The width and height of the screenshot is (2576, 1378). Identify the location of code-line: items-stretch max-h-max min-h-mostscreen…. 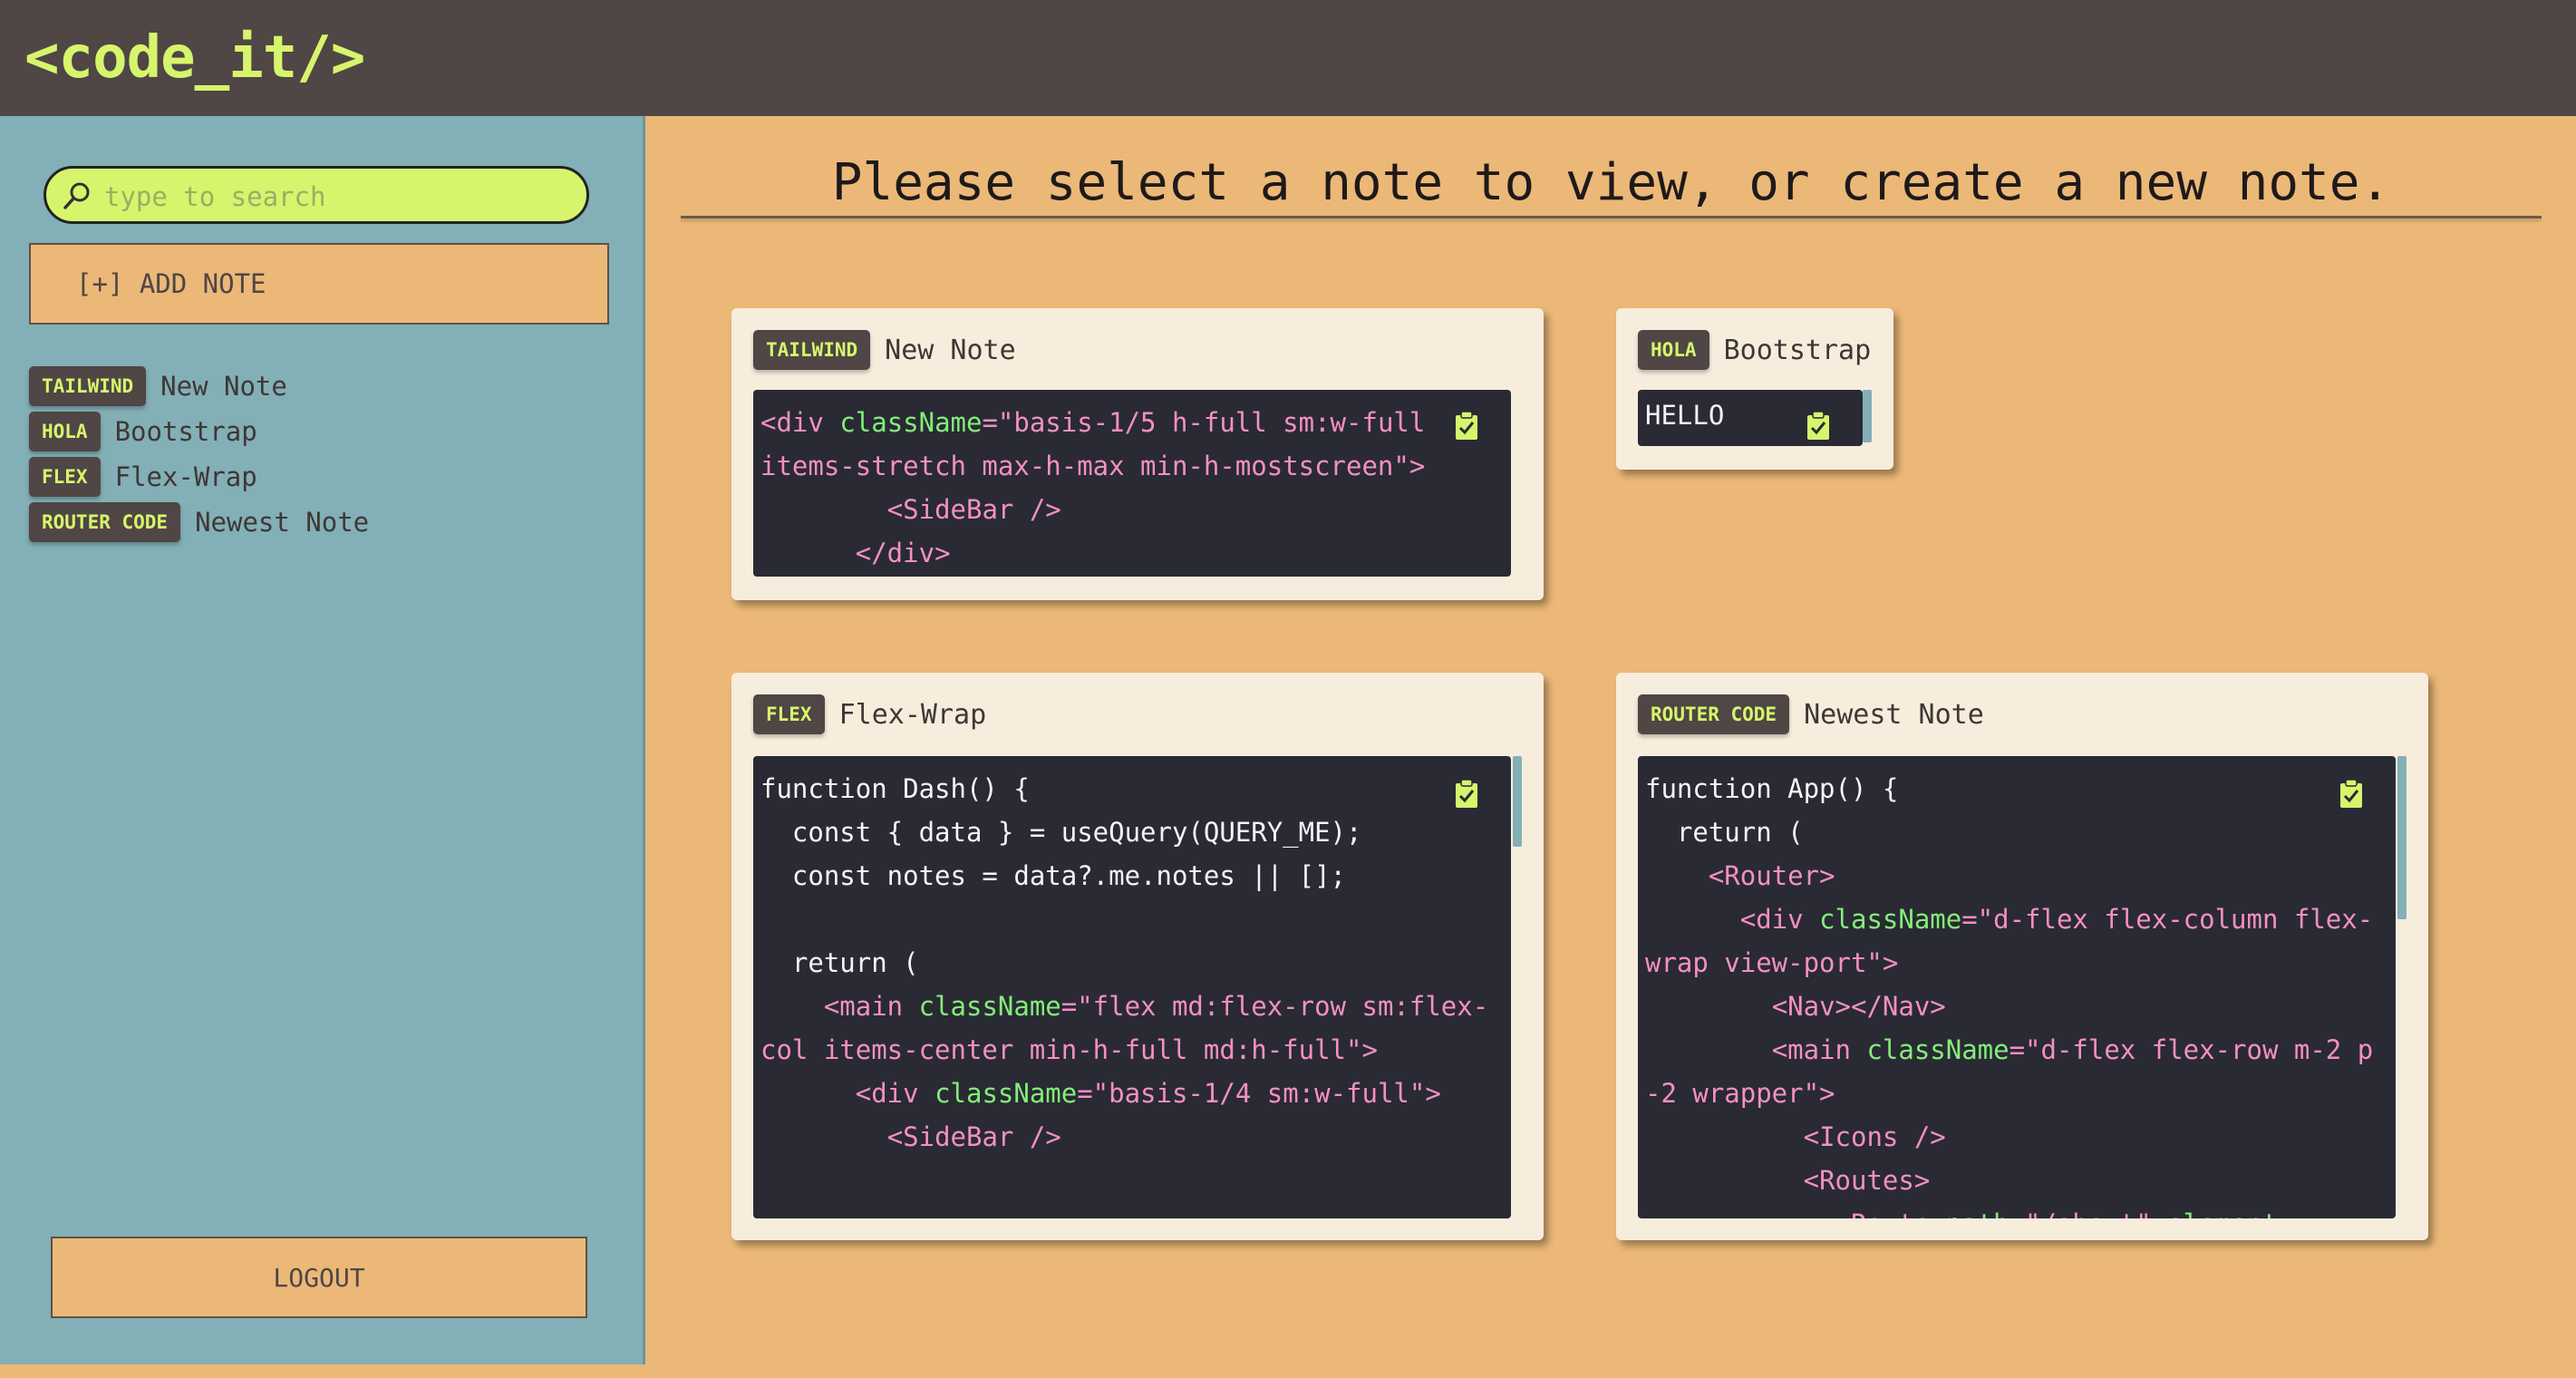
(1092, 466).